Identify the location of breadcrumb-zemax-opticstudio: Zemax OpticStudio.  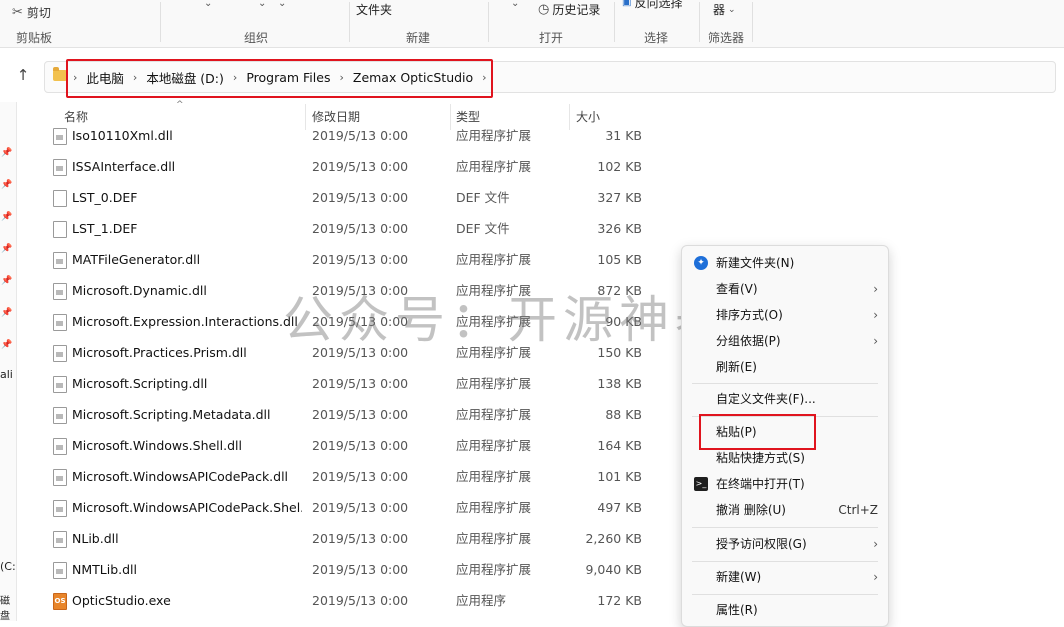
(413, 77).